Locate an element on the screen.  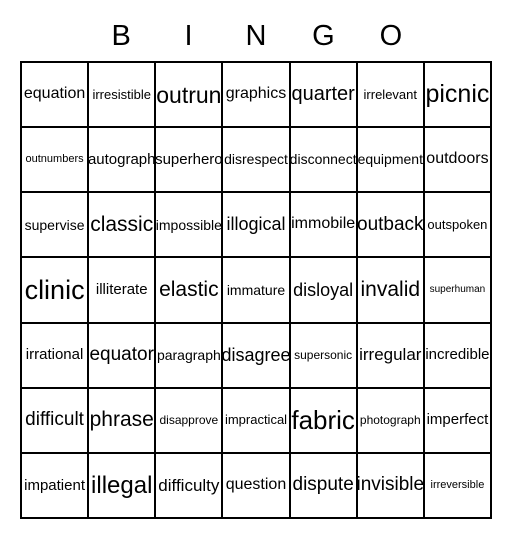
bingo-cell-label: impractical is located at coordinates (256, 420).